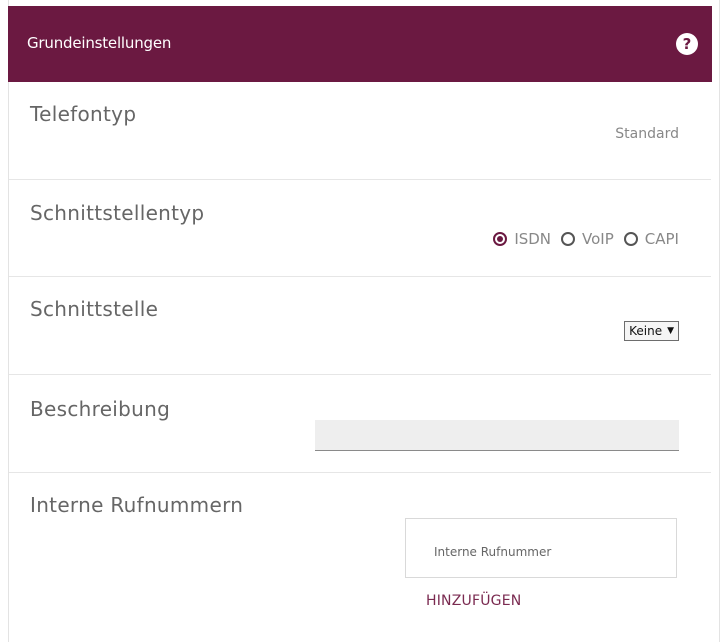 This screenshot has width=722, height=642. Describe the element at coordinates (117, 213) in the screenshot. I see `label-schnittstellentyp: Schnittstellentyp` at that location.